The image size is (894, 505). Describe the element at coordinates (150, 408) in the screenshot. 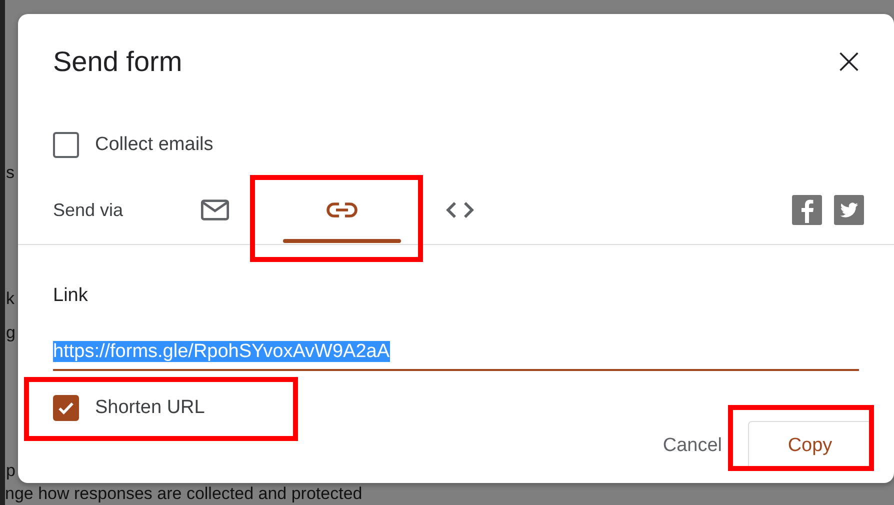

I see `checkbox-label: Shorten URL` at that location.